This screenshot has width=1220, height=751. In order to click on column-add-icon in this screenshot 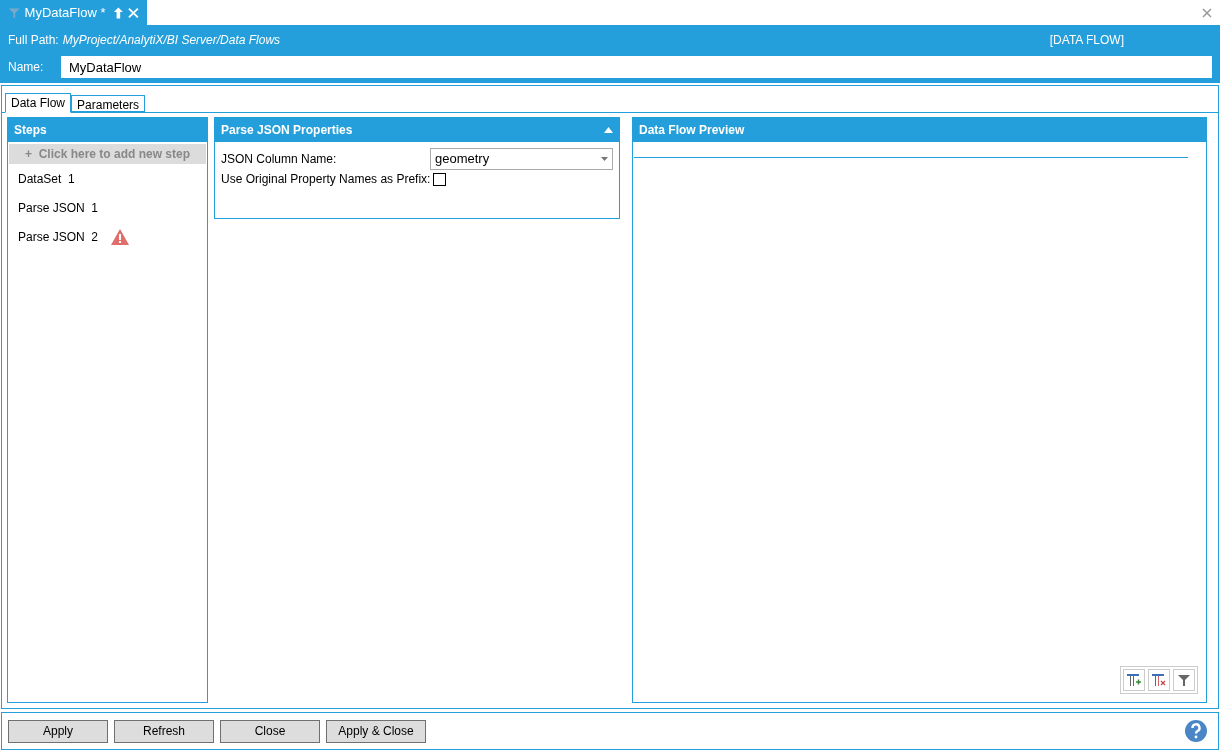, I will do `click(1134, 680)`.